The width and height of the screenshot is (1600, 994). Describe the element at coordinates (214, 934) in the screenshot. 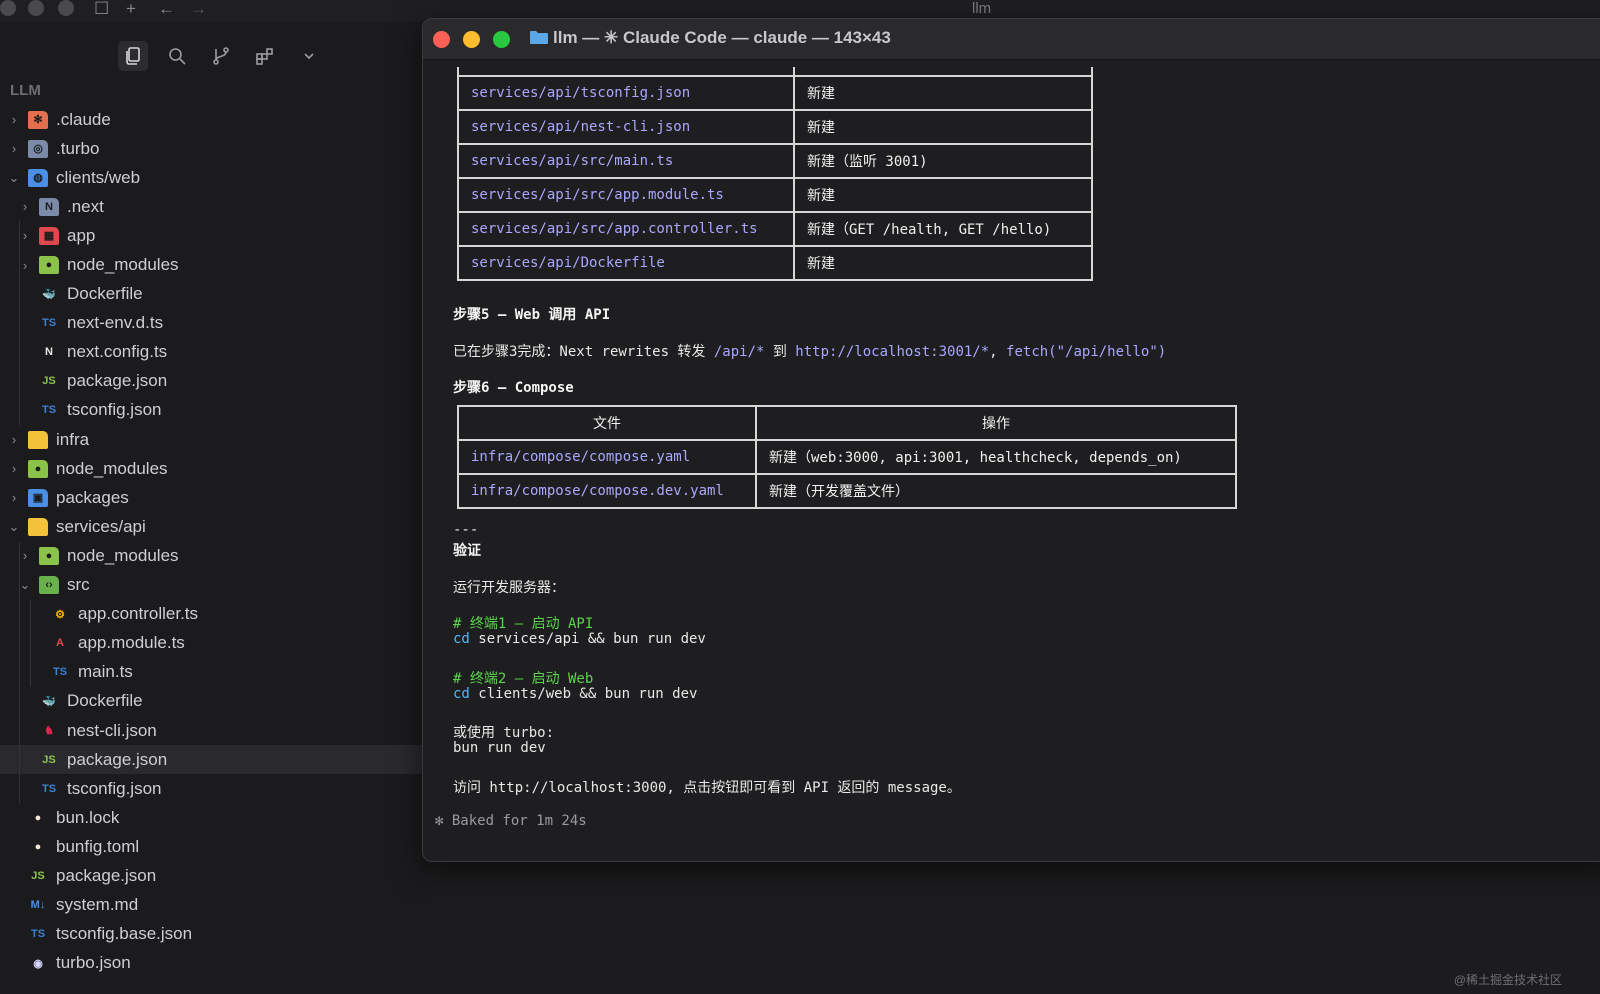

I see `tree-file-row: TS tsconfig.base.json` at that location.